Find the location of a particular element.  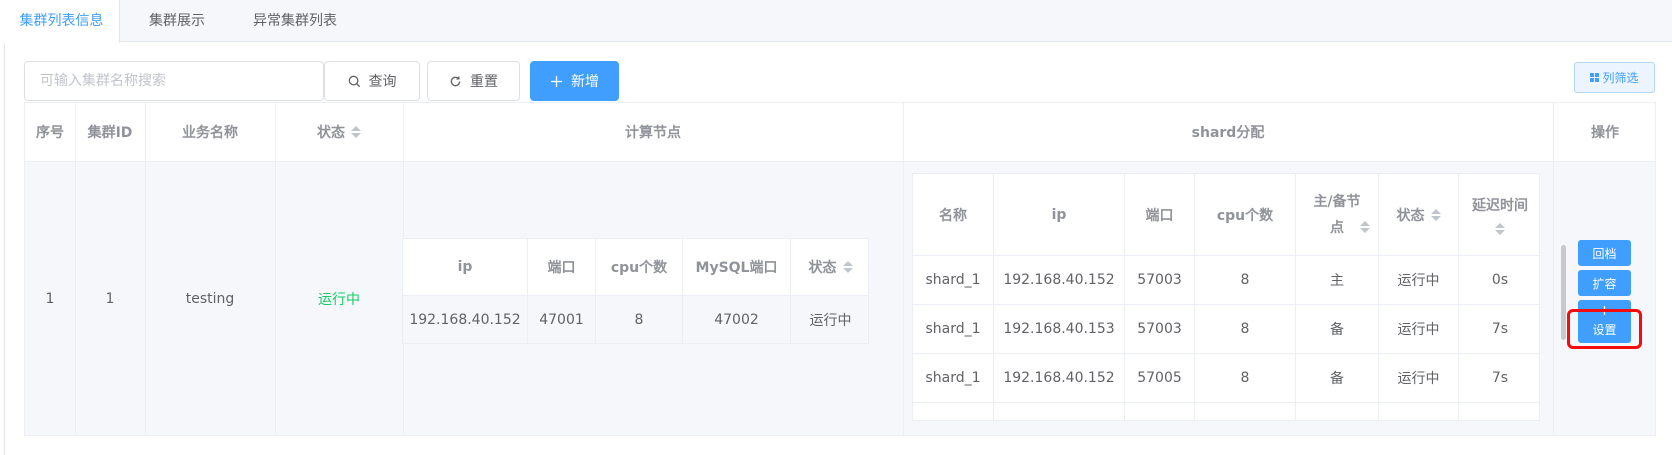

compute-header-mysql-port: MySQL端口 is located at coordinates (737, 267).